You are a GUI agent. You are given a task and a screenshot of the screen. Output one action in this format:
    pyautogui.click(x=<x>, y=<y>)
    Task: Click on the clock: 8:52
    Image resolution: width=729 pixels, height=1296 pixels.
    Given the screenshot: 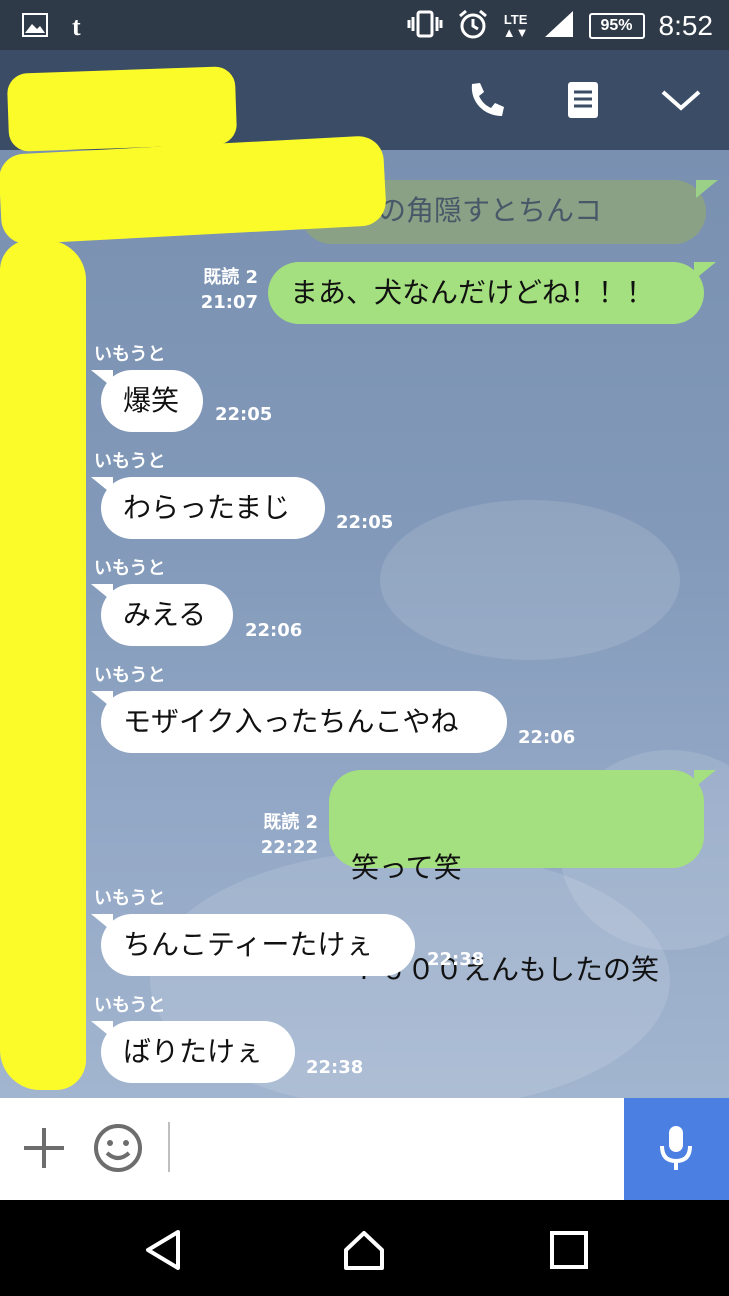 What is the action you would take?
    pyautogui.click(x=686, y=25)
    